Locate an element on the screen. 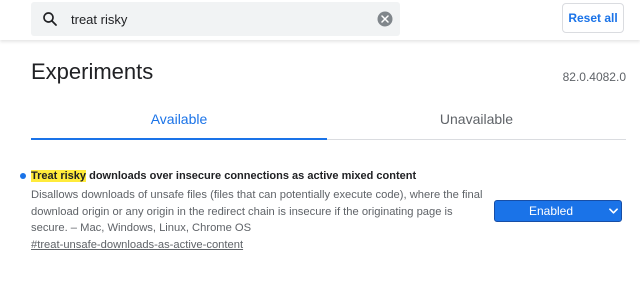 This screenshot has height=300, width=640. tab-available: Available is located at coordinates (179, 121).